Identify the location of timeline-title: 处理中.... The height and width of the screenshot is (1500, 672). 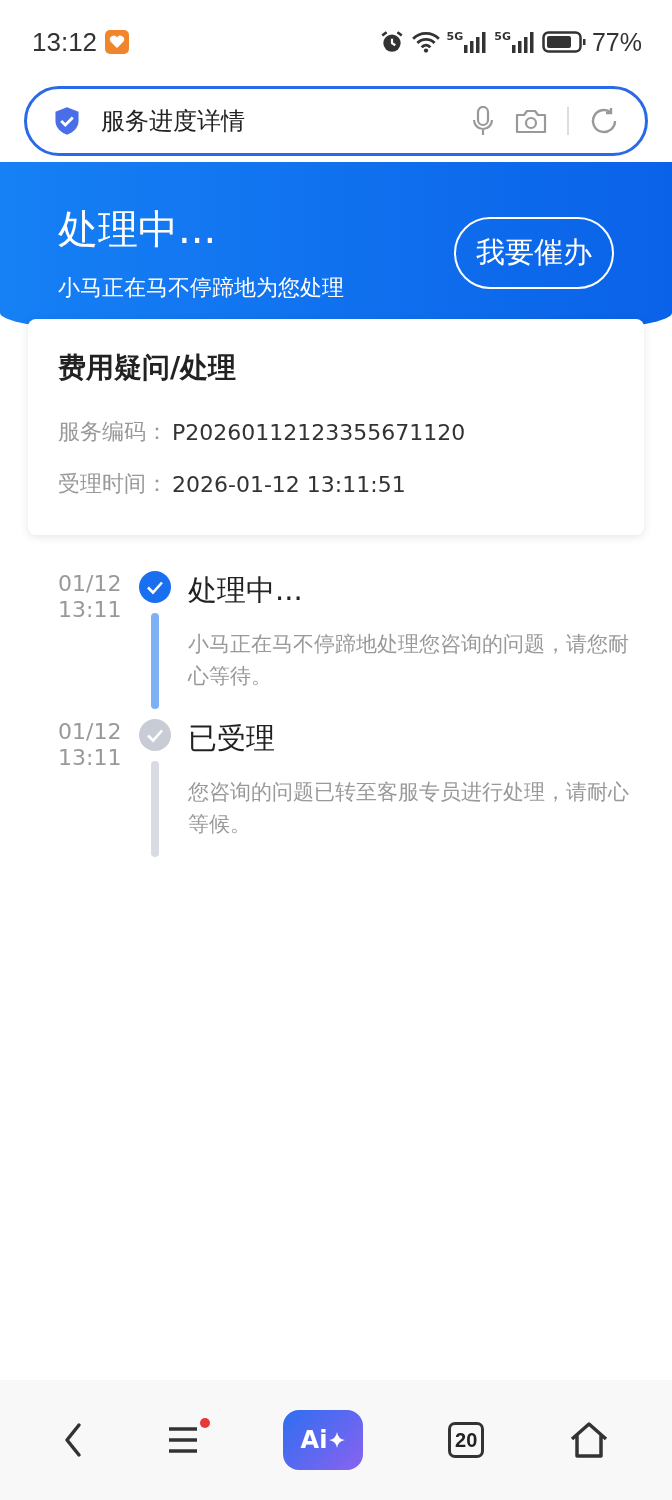
(246, 590).